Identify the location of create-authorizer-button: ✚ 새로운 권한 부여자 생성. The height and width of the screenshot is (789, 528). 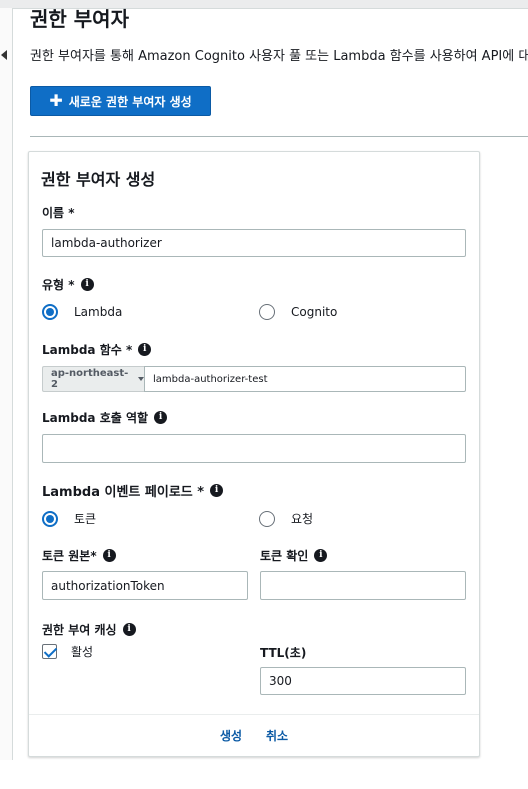
(120, 101).